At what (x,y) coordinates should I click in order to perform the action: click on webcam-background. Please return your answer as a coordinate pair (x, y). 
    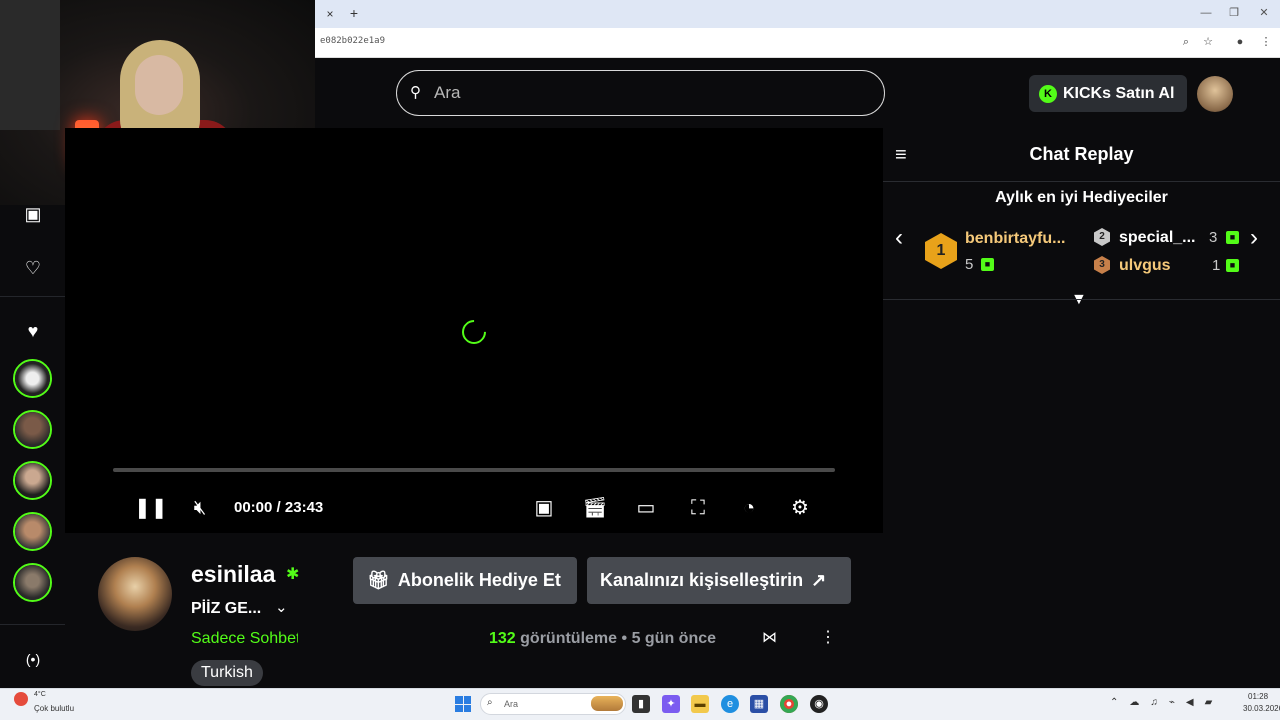
    Looking at the image, I should click on (30, 65).